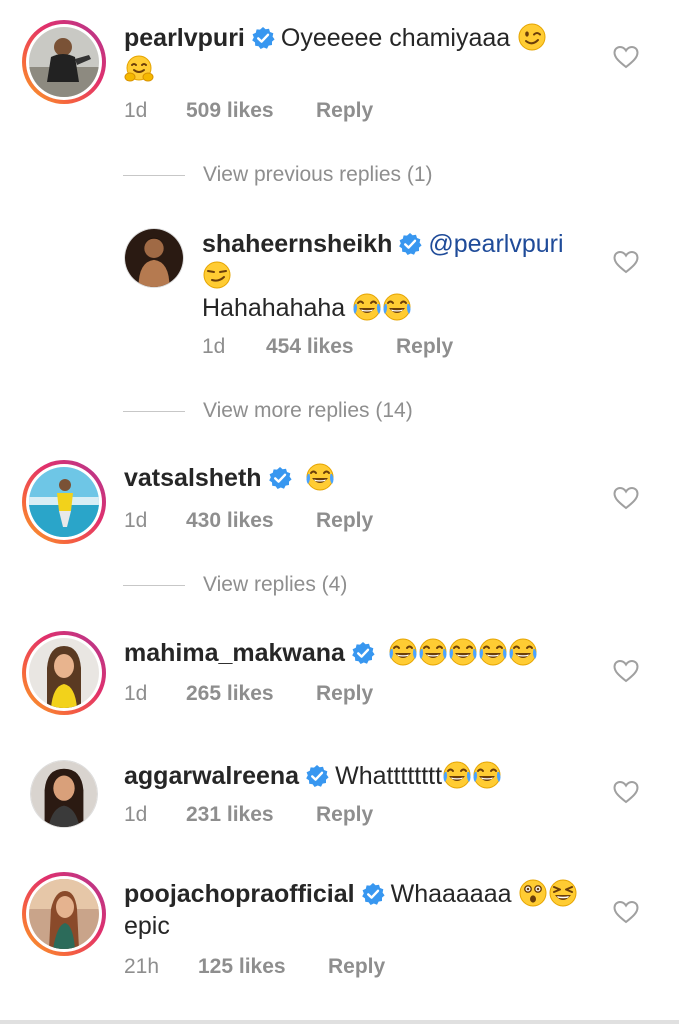  What do you see at coordinates (308, 410) in the screenshot?
I see `view-more-replies-label: View more replies (14)` at bounding box center [308, 410].